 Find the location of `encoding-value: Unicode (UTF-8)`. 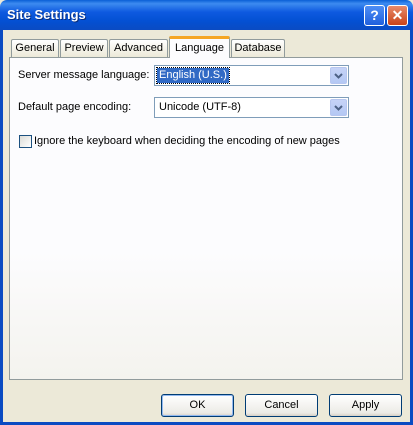

encoding-value: Unicode (UTF-8) is located at coordinates (200, 107).